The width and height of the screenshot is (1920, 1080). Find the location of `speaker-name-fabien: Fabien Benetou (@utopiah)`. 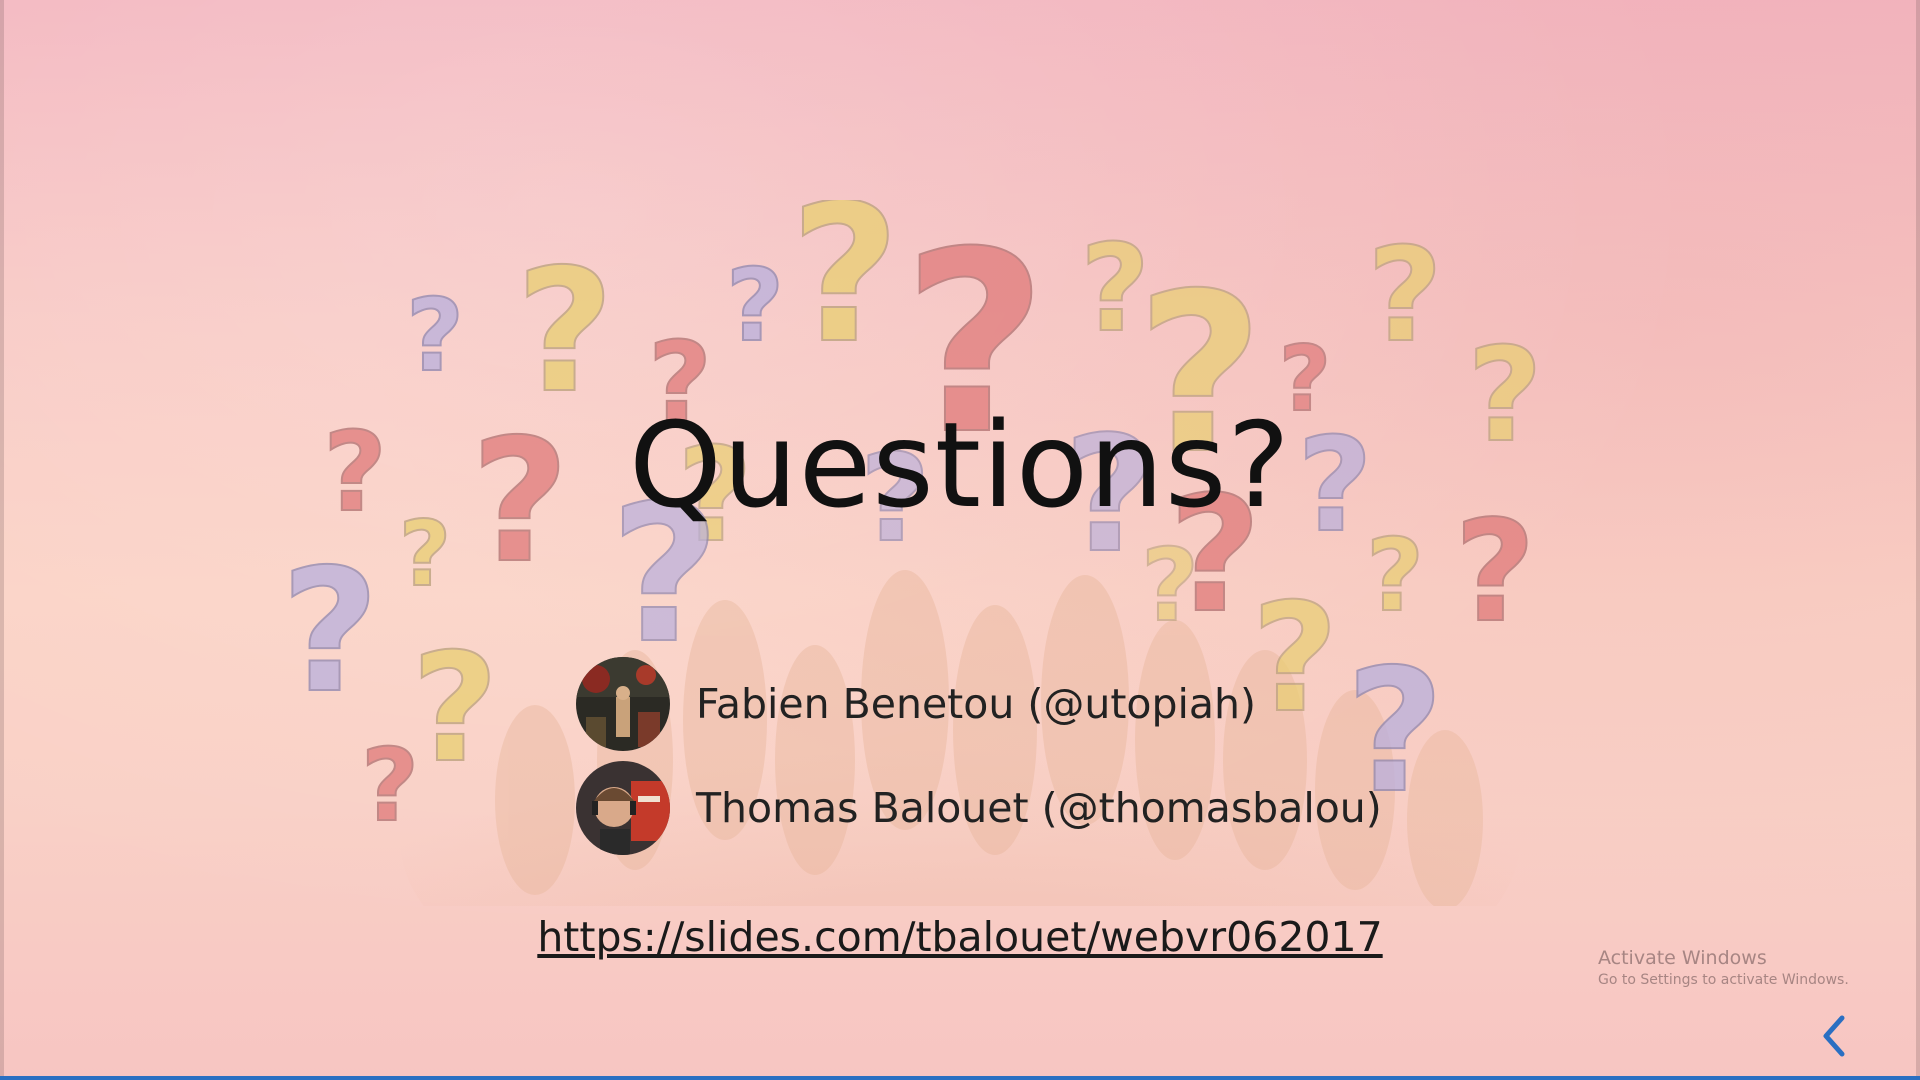

speaker-name-fabien: Fabien Benetou (@utopiah) is located at coordinates (976, 704).